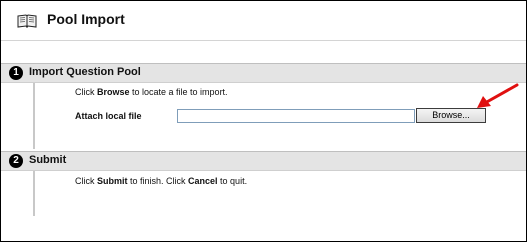  What do you see at coordinates (16, 73) in the screenshot?
I see `step-number-badge: 1` at bounding box center [16, 73].